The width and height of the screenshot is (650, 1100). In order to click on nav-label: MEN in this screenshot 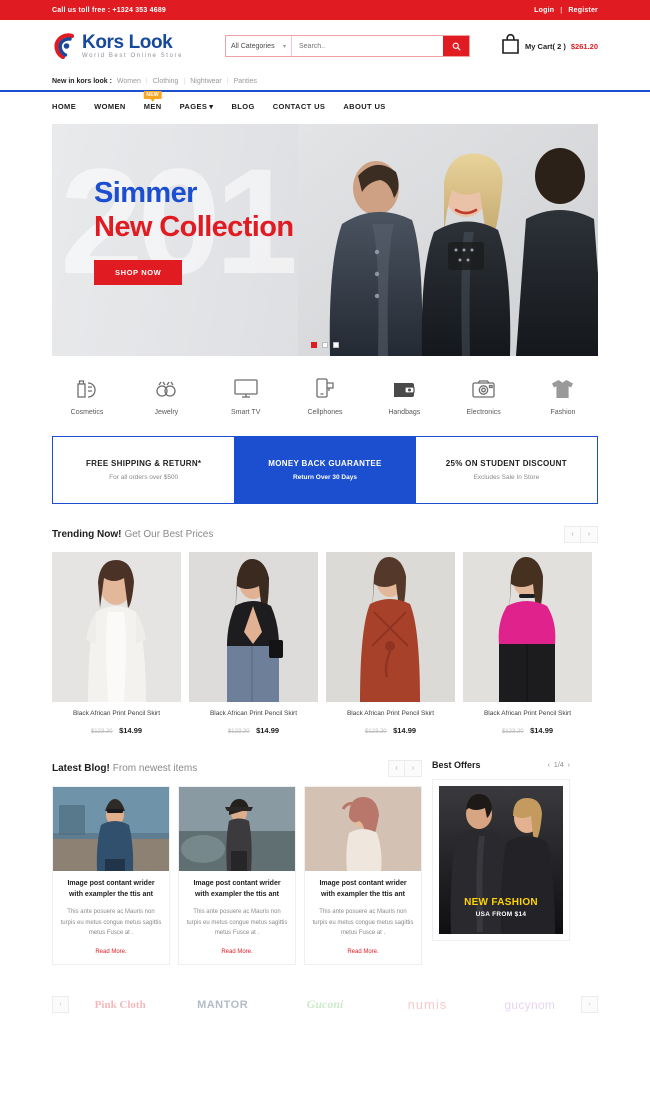, I will do `click(152, 106)`.